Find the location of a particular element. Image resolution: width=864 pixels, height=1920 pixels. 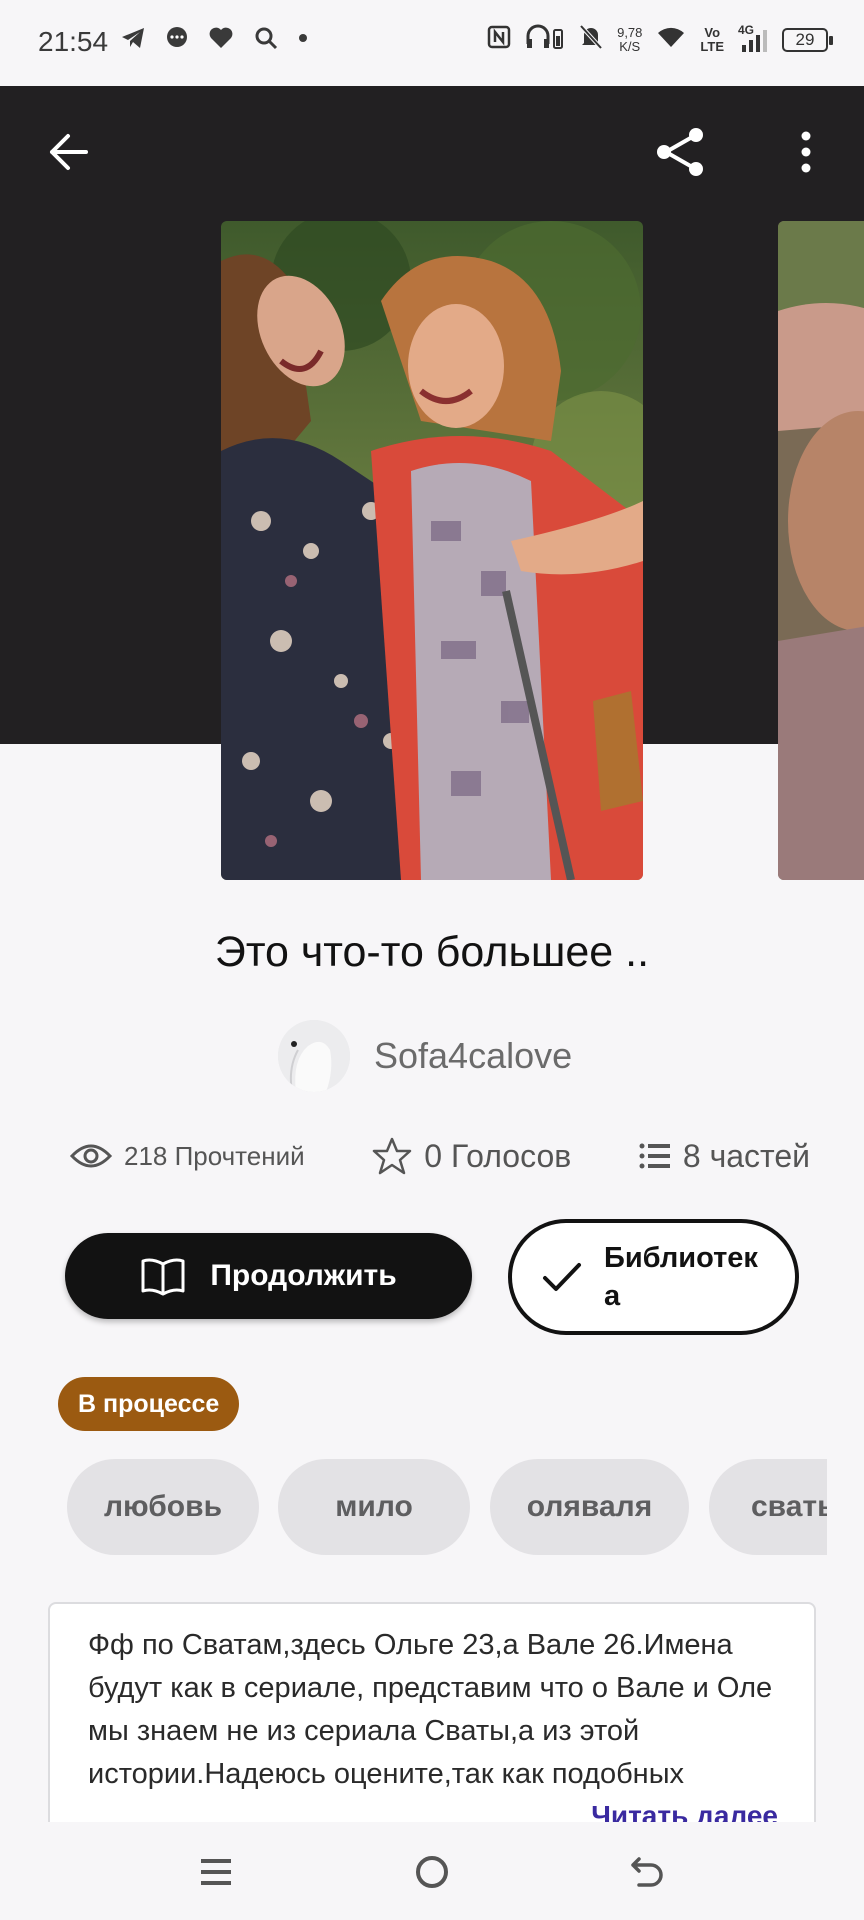

next-cover-image is located at coordinates (821, 550).